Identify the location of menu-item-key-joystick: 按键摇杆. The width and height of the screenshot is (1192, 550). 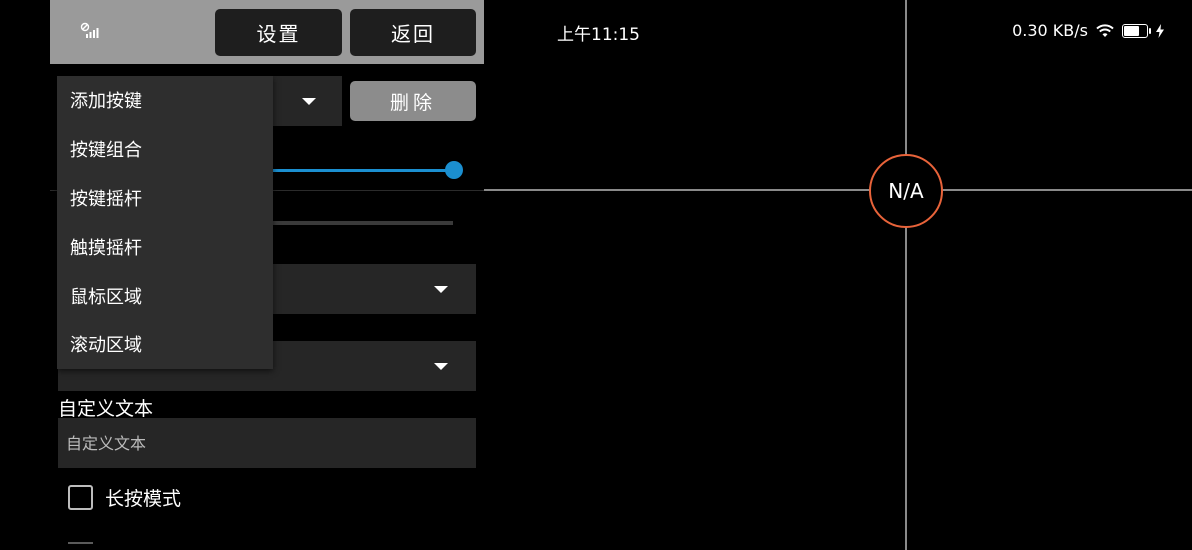
(165, 198).